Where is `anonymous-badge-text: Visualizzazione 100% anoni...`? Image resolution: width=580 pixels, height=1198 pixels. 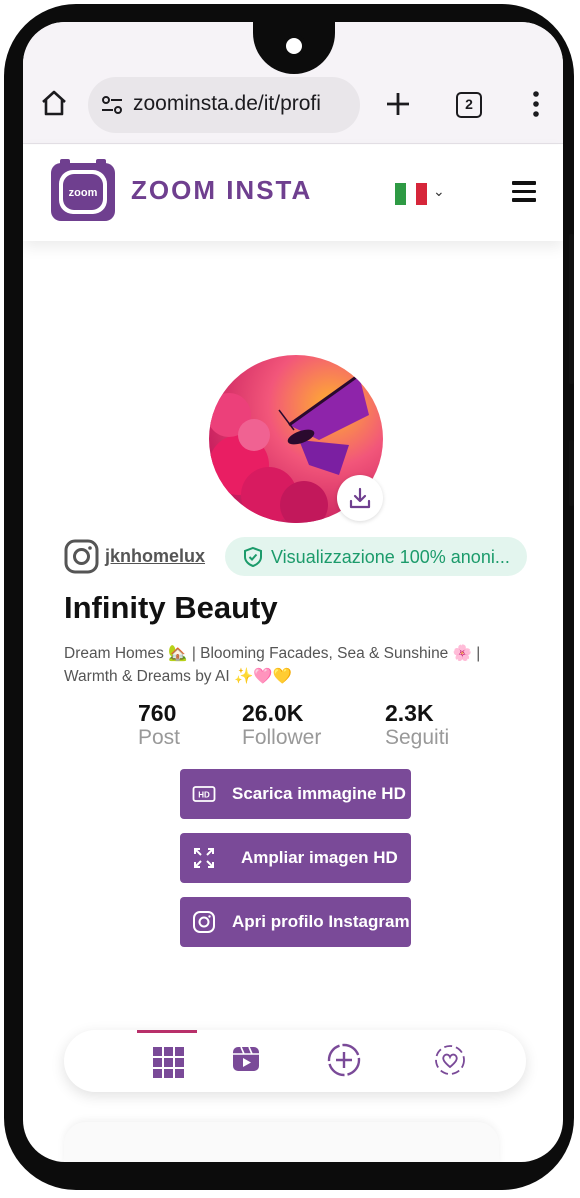
anonymous-badge-text: Visualizzazione 100% anoni... is located at coordinates (390, 557).